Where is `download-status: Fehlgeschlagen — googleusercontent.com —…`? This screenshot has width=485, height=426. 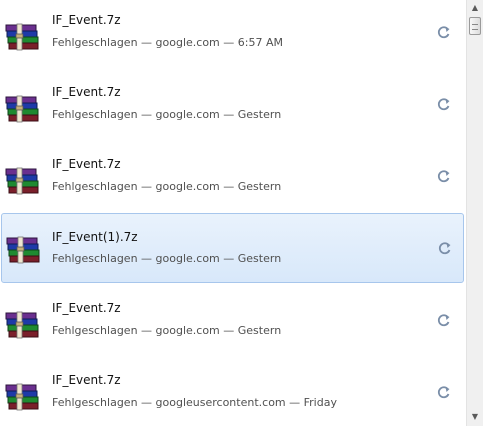
download-status: Fehlgeschlagen — googleusercontent.com —… is located at coordinates (194, 402).